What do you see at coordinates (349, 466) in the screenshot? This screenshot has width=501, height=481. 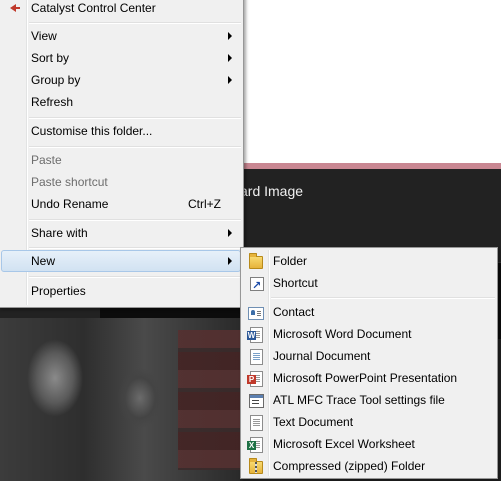 I see `submenu-item-label: Compressed (zipped) Folder` at bounding box center [349, 466].